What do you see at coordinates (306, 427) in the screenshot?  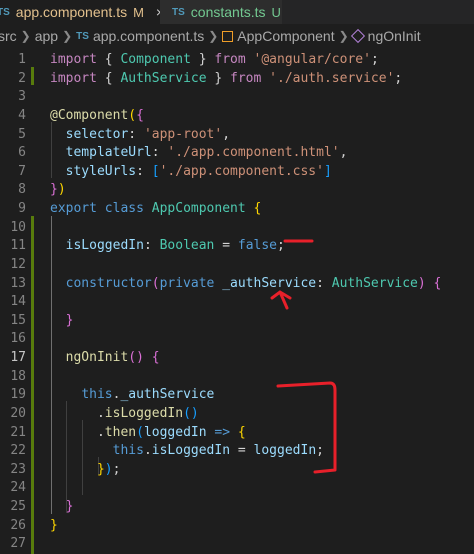 I see `bracket-mark` at bounding box center [306, 427].